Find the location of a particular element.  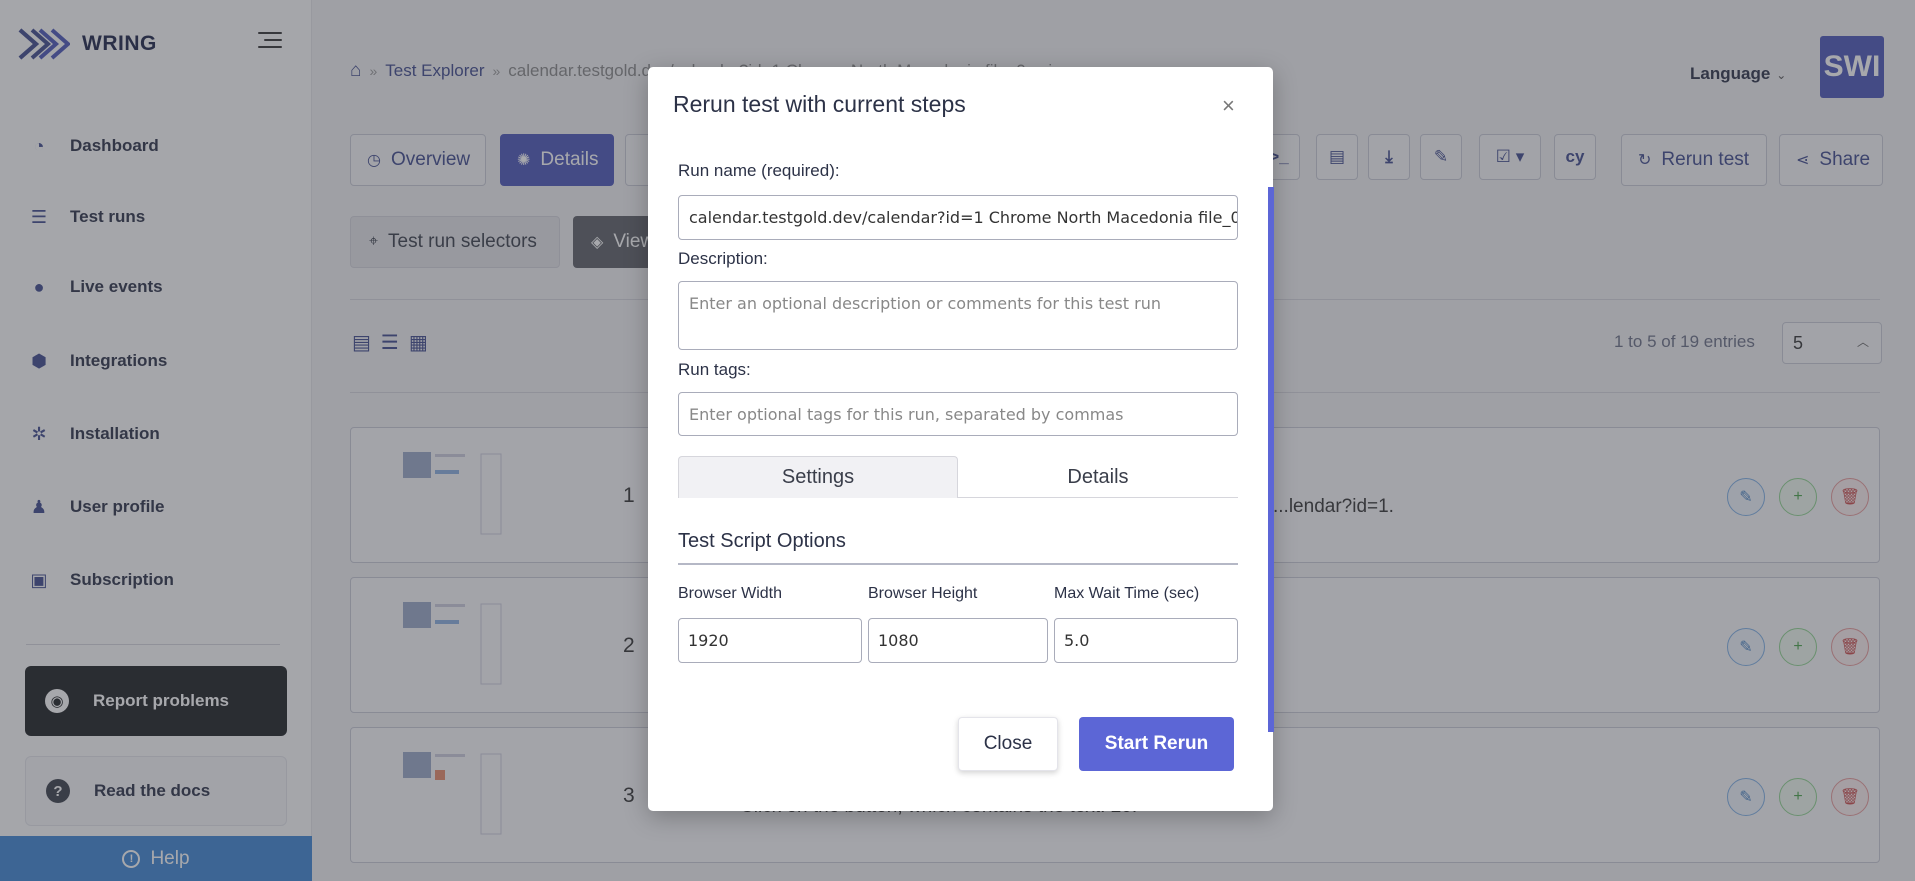

tab-details: Details is located at coordinates (1098, 477).